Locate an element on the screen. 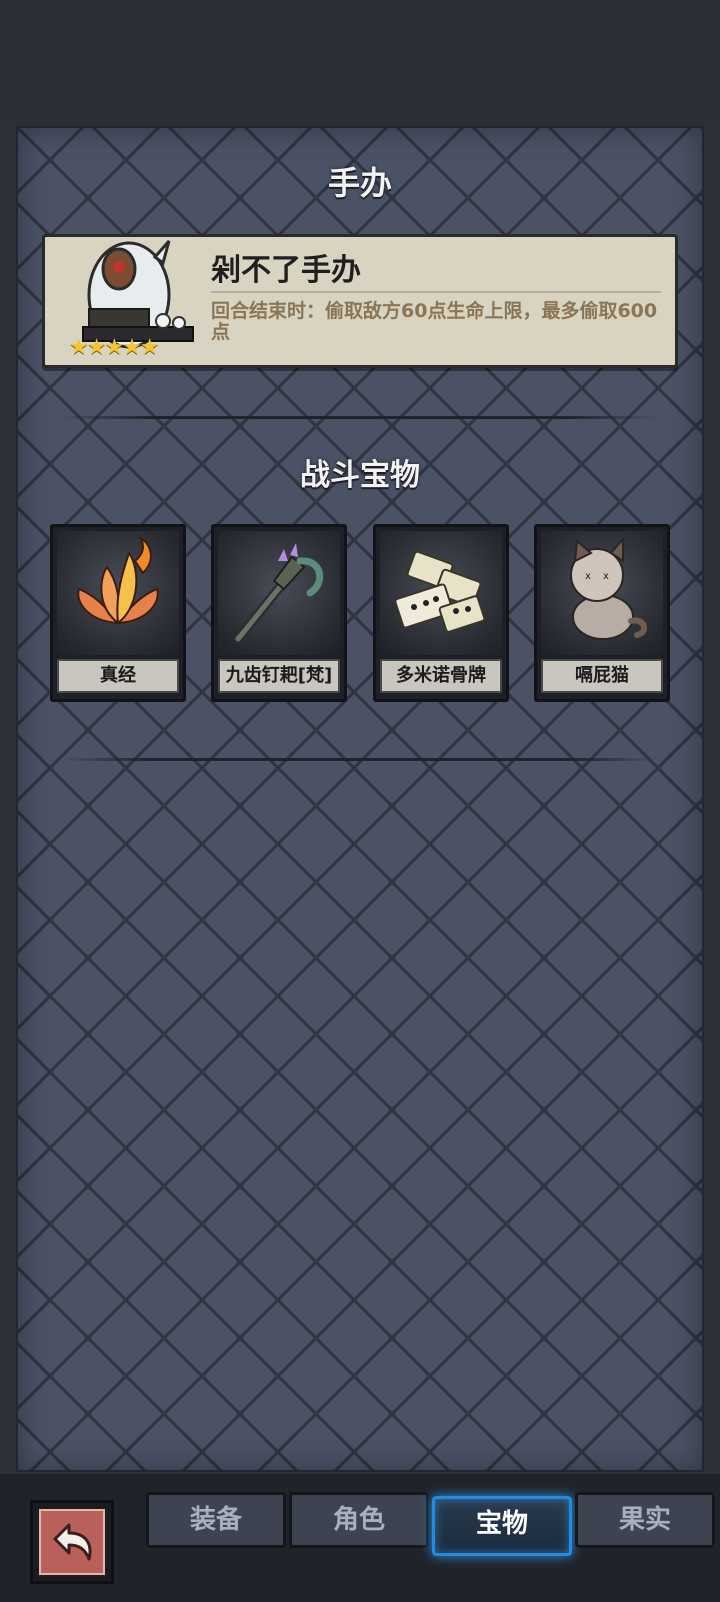 The image size is (720, 1602). figurine-card: ★★★★★ 剁不了手办 回合结束时：偷取敌方60点生命上限，最多偷取600点 is located at coordinates (360, 301).